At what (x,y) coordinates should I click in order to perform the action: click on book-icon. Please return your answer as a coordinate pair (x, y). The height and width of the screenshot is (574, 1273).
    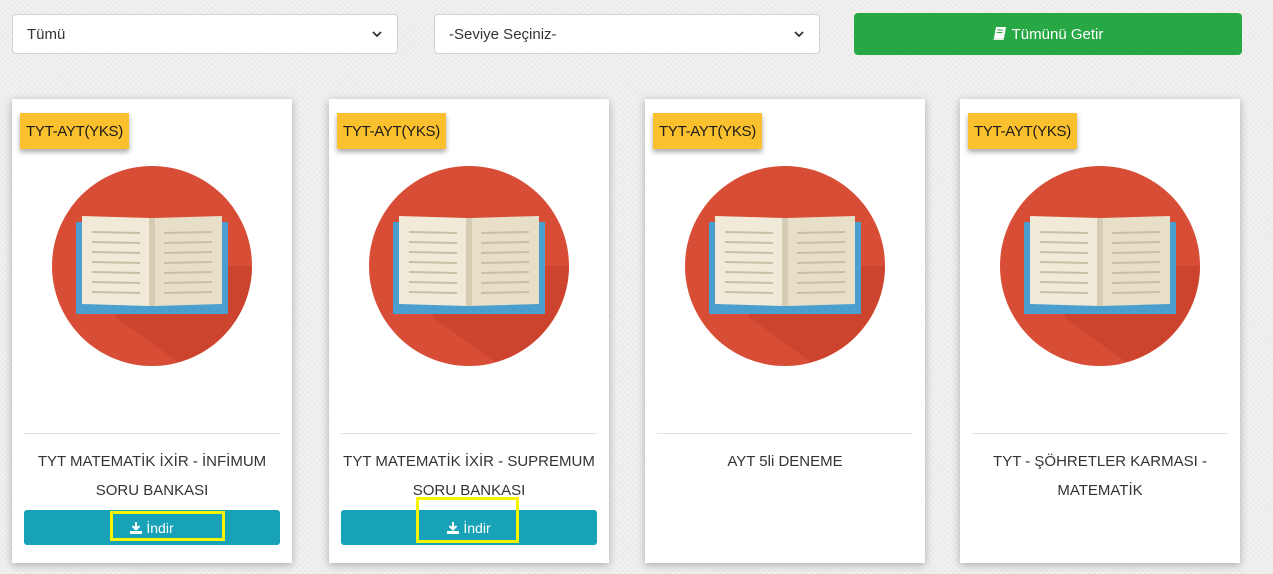
    Looking at the image, I should click on (999, 33).